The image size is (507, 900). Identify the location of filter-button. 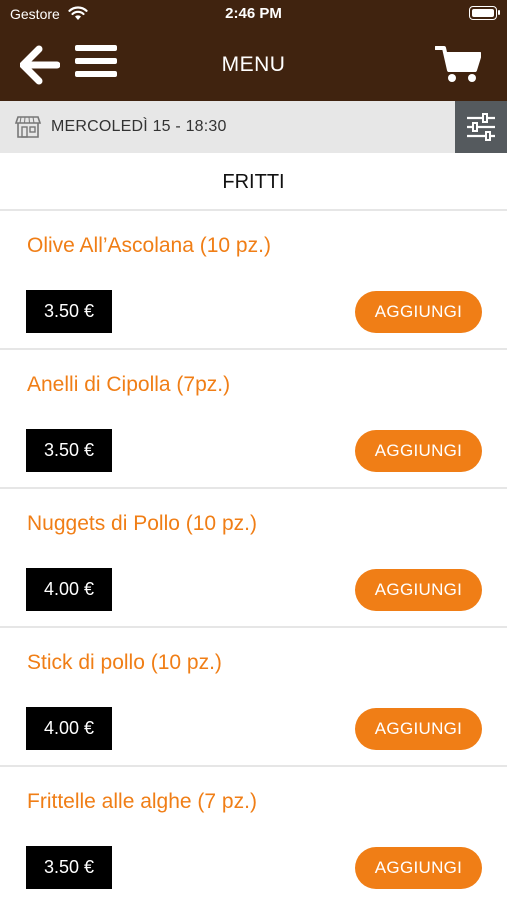
(481, 127).